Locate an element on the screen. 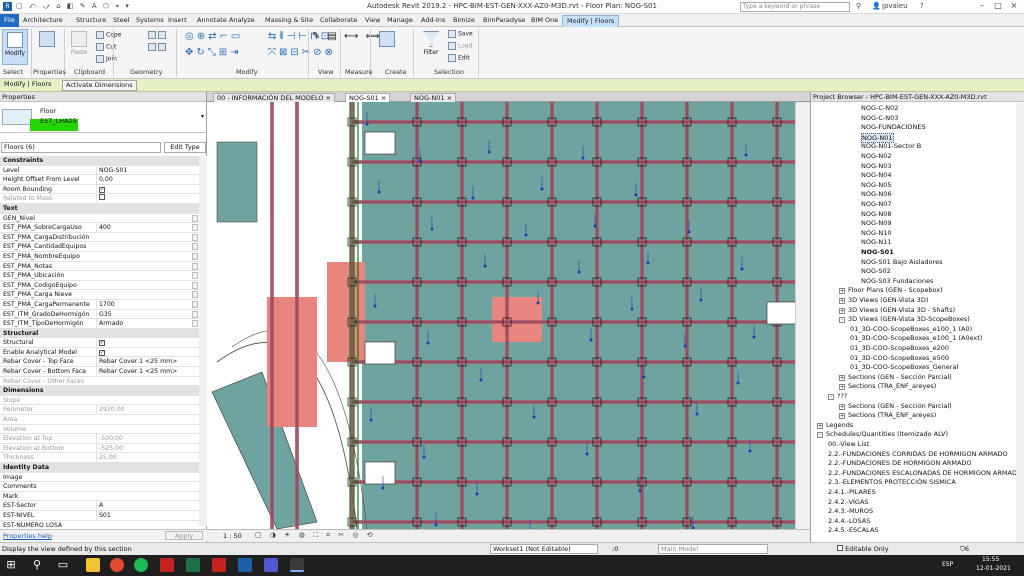 The height and width of the screenshot is (576, 1024). close-button: × is located at coordinates (1014, 6).